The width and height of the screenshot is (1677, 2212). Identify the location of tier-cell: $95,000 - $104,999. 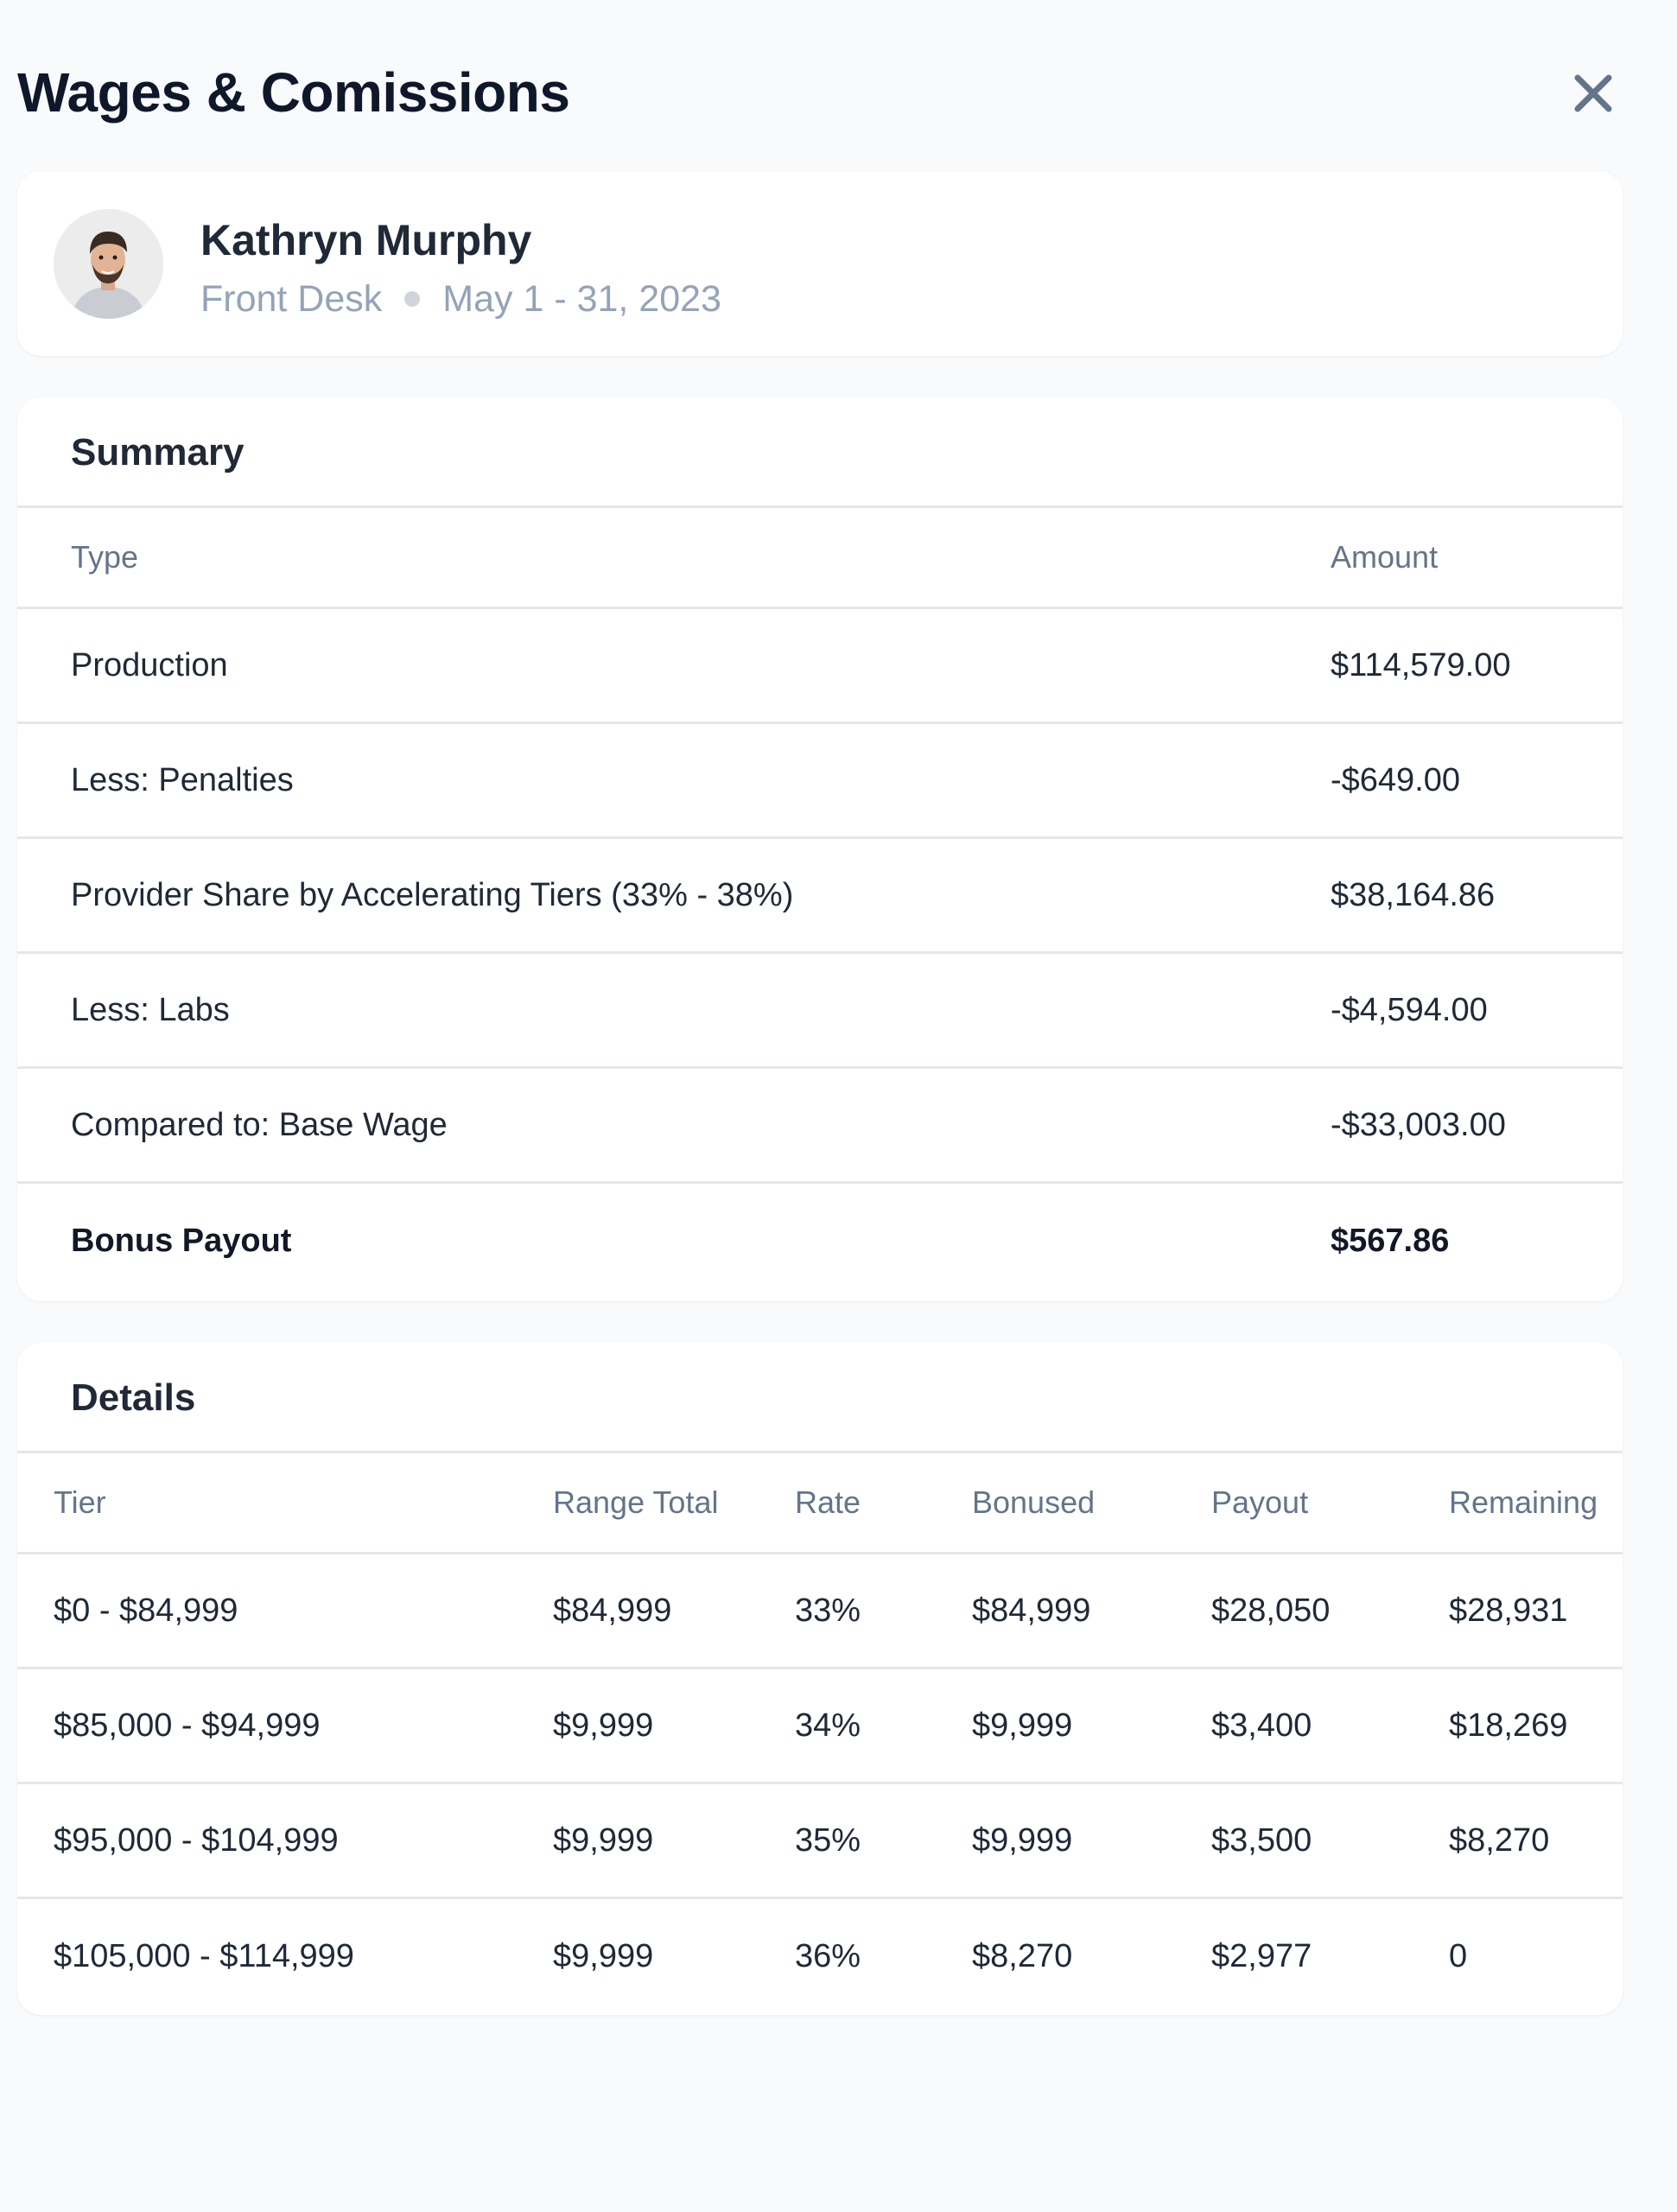
(196, 1840).